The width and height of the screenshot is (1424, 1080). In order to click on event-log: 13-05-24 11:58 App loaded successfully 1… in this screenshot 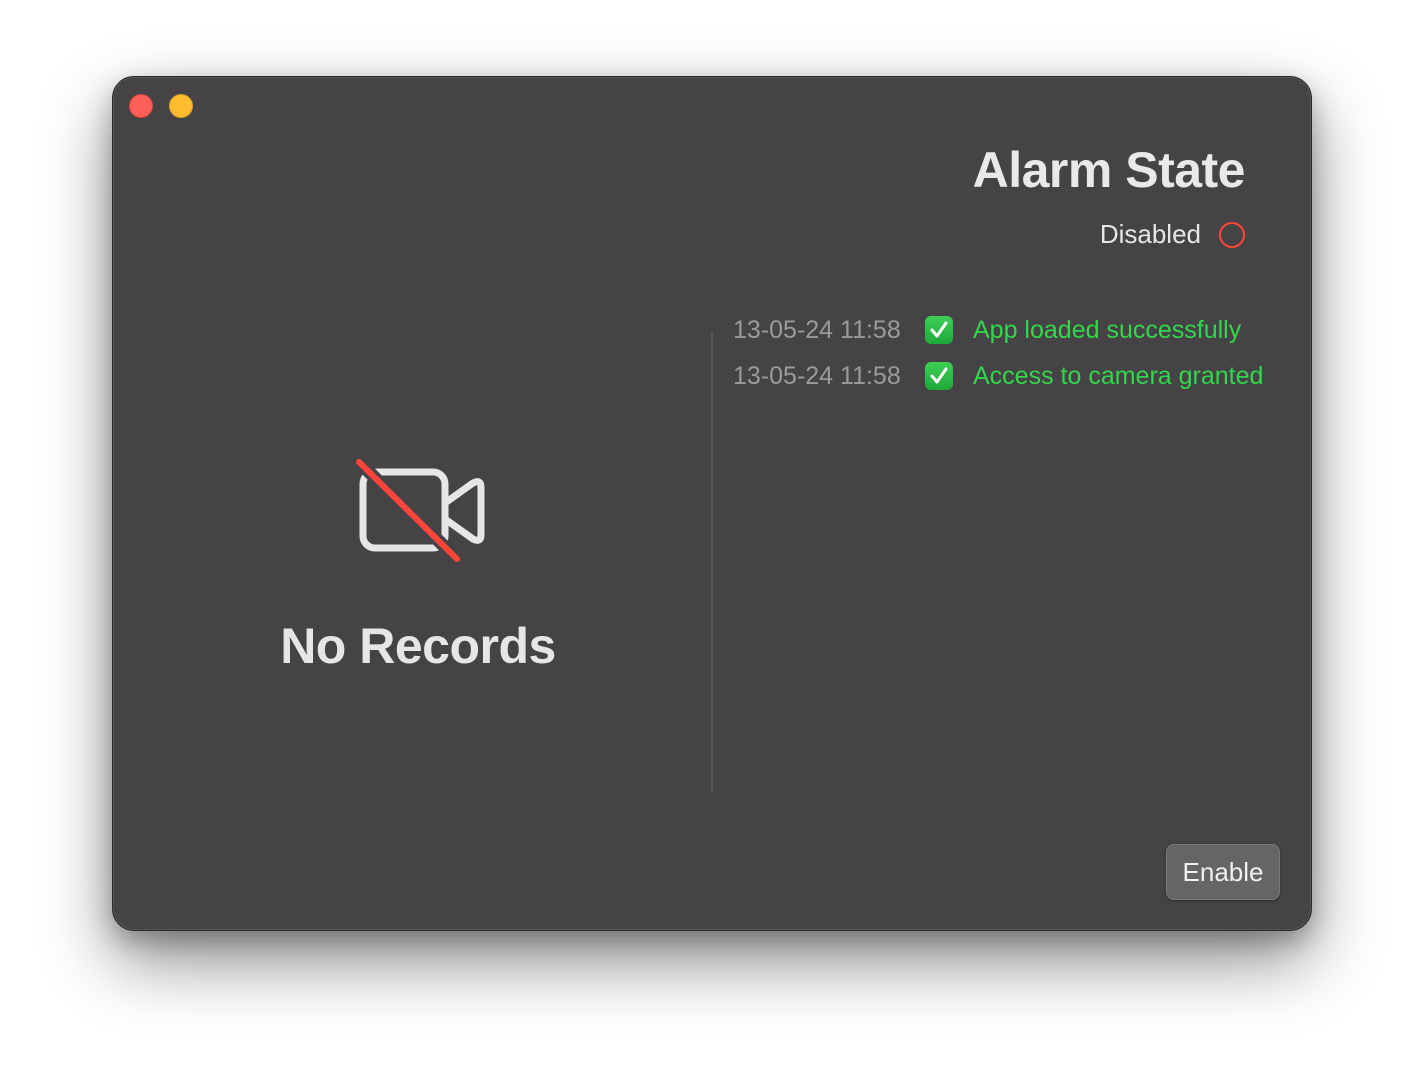, I will do `click(998, 353)`.